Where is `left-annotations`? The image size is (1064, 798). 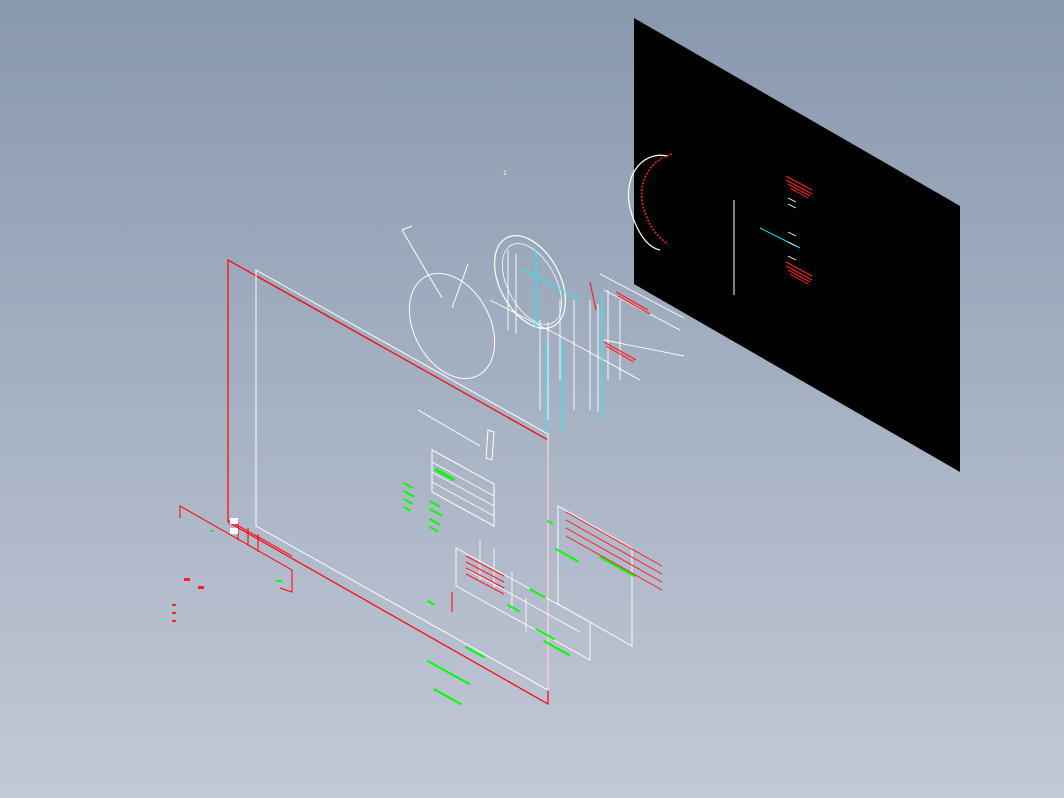 left-annotations is located at coordinates (227, 570).